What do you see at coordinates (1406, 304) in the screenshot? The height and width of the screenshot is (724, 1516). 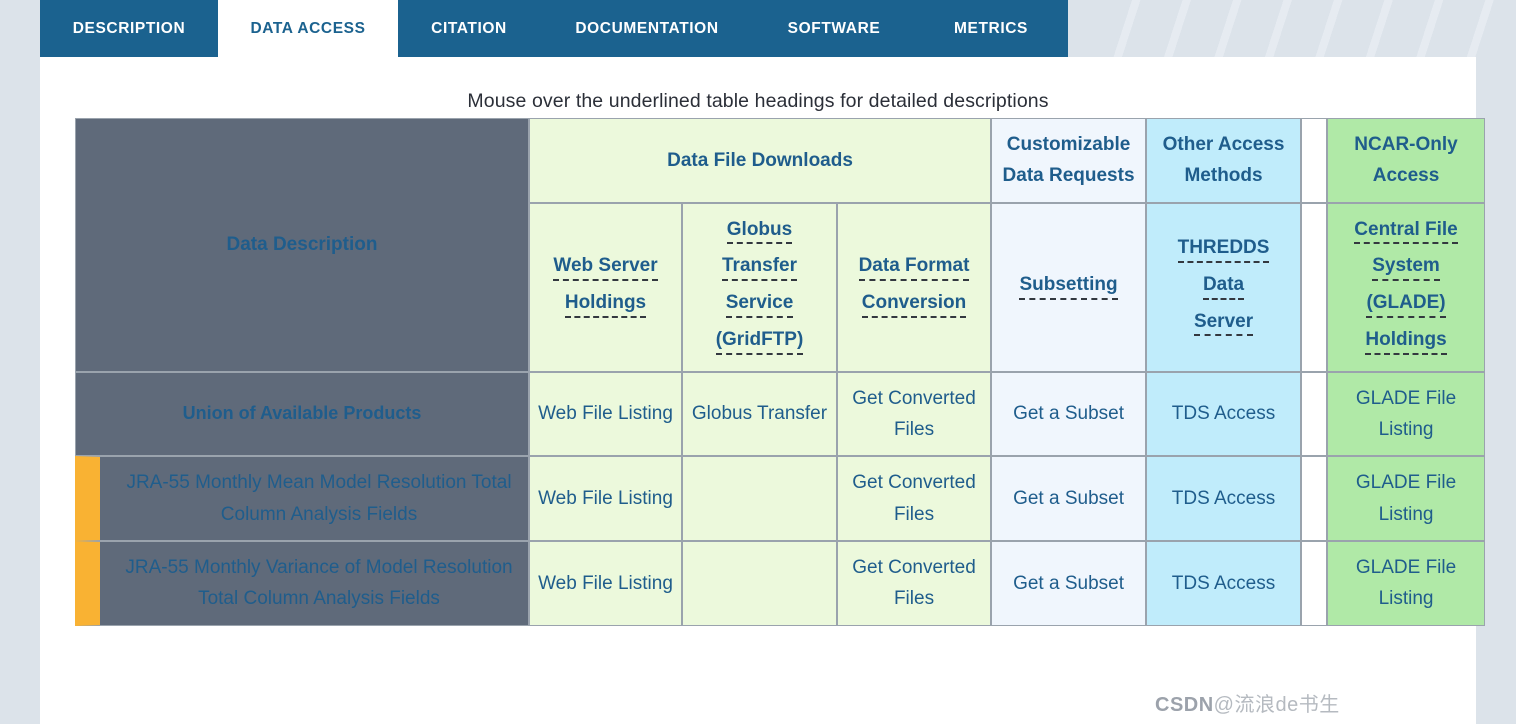 I see `header-glade-line-3: (GLADE)` at bounding box center [1406, 304].